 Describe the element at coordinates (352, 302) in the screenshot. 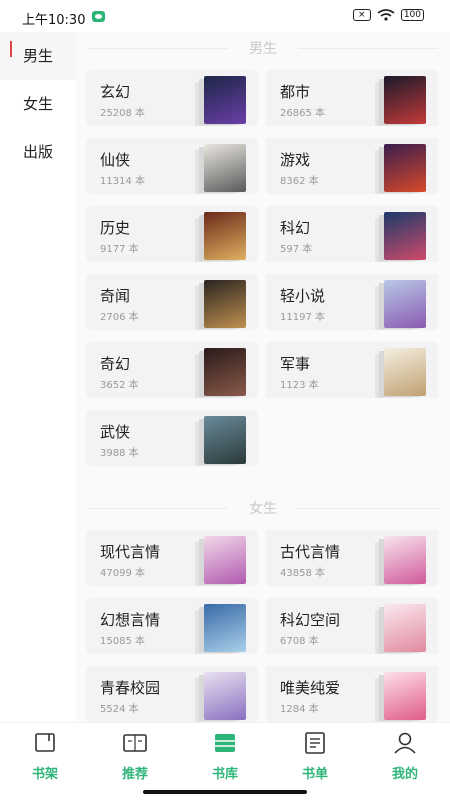

I see `category-card: 轻小说 11197 本` at that location.